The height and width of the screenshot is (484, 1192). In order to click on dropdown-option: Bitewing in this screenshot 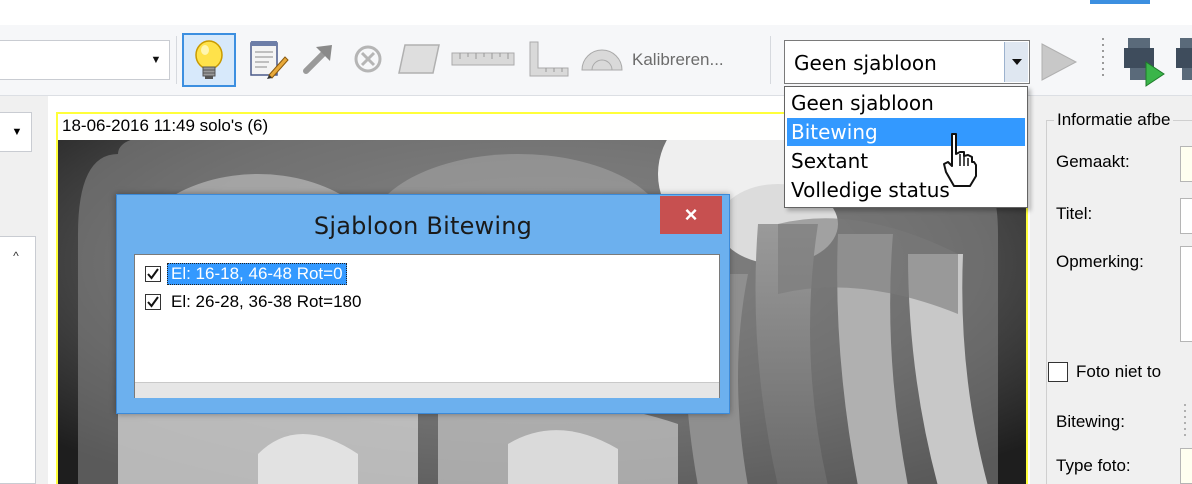, I will do `click(906, 132)`.